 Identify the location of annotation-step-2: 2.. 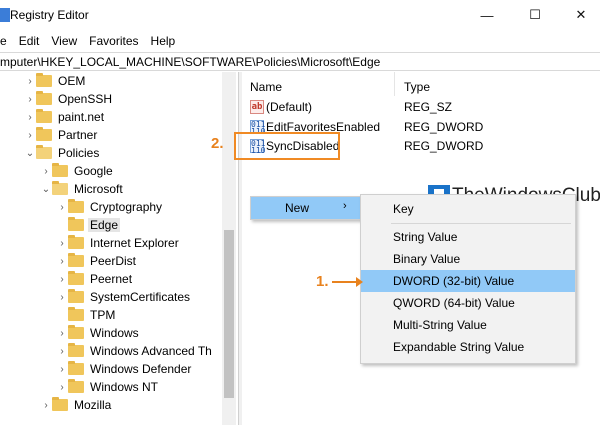
(217, 143).